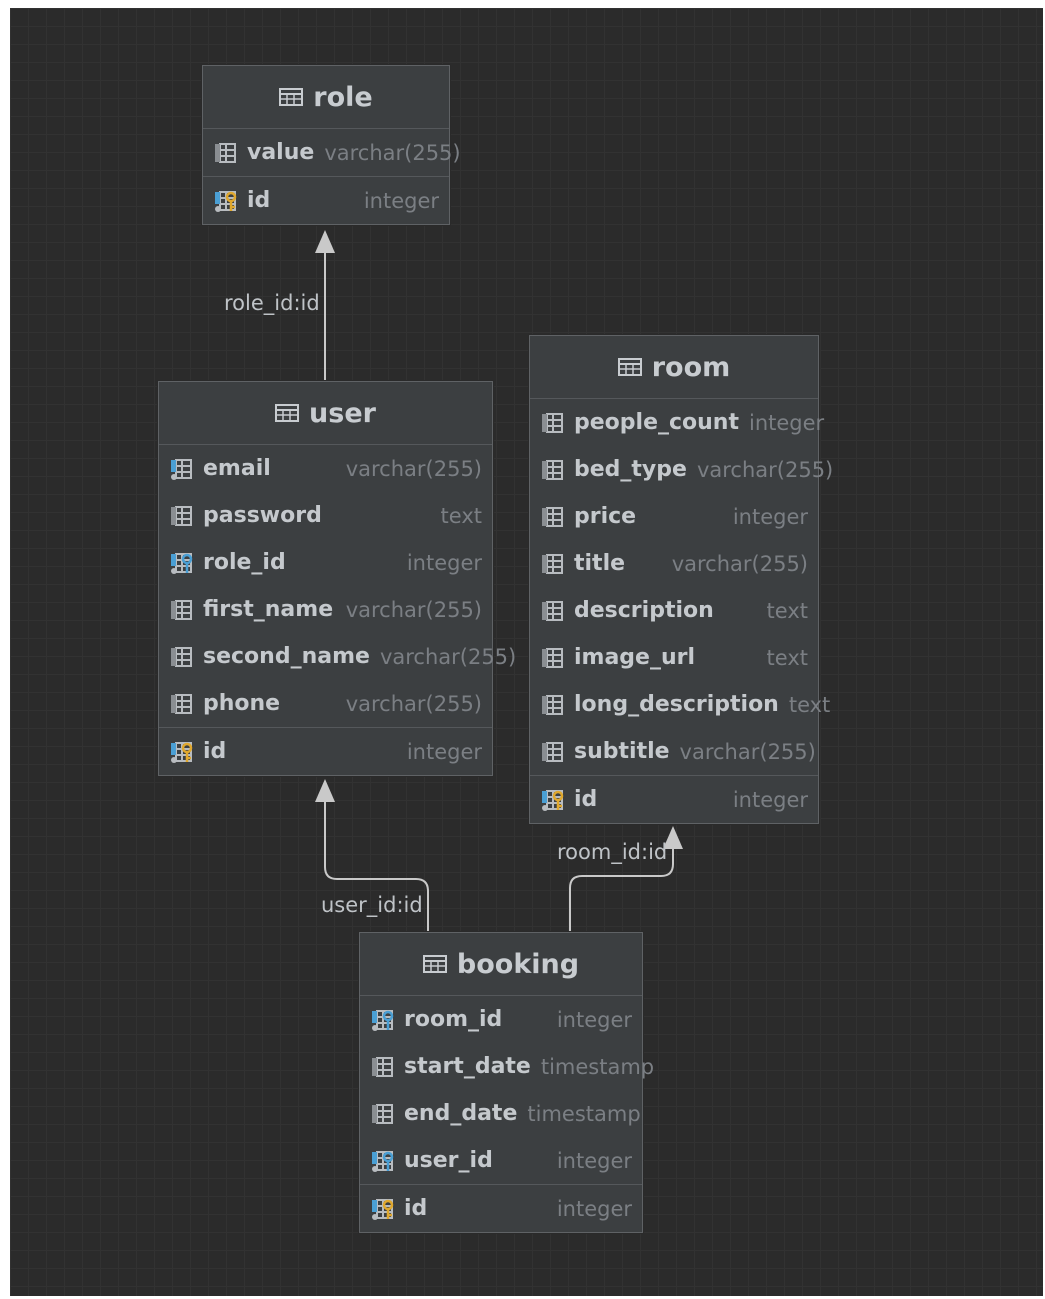 Image resolution: width=1045 pixels, height=1299 pixels. I want to click on column-name: bed_type, so click(630, 469).